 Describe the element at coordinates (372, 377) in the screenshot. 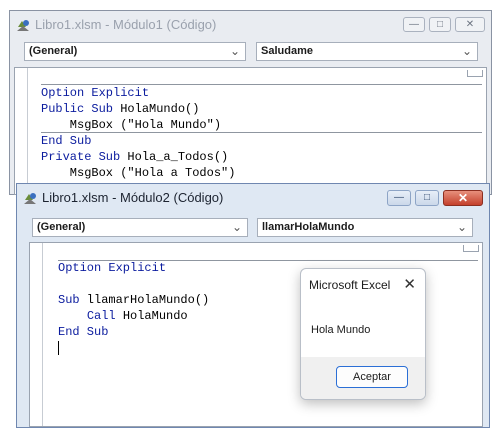

I see `ok-button: Aceptar` at that location.